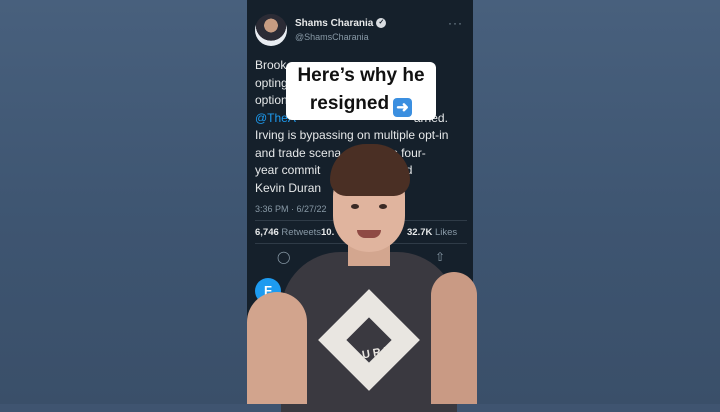 The image size is (720, 412). What do you see at coordinates (455, 23) in the screenshot?
I see `more-options-icon: ···` at bounding box center [455, 23].